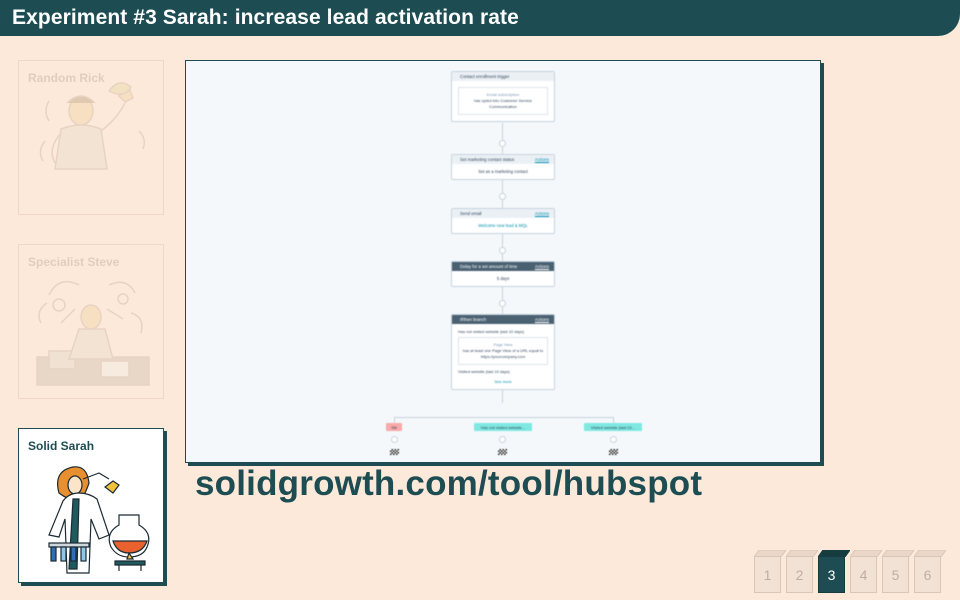 This screenshot has height=600, width=960. I want to click on page-button-1: 1, so click(770, 572).